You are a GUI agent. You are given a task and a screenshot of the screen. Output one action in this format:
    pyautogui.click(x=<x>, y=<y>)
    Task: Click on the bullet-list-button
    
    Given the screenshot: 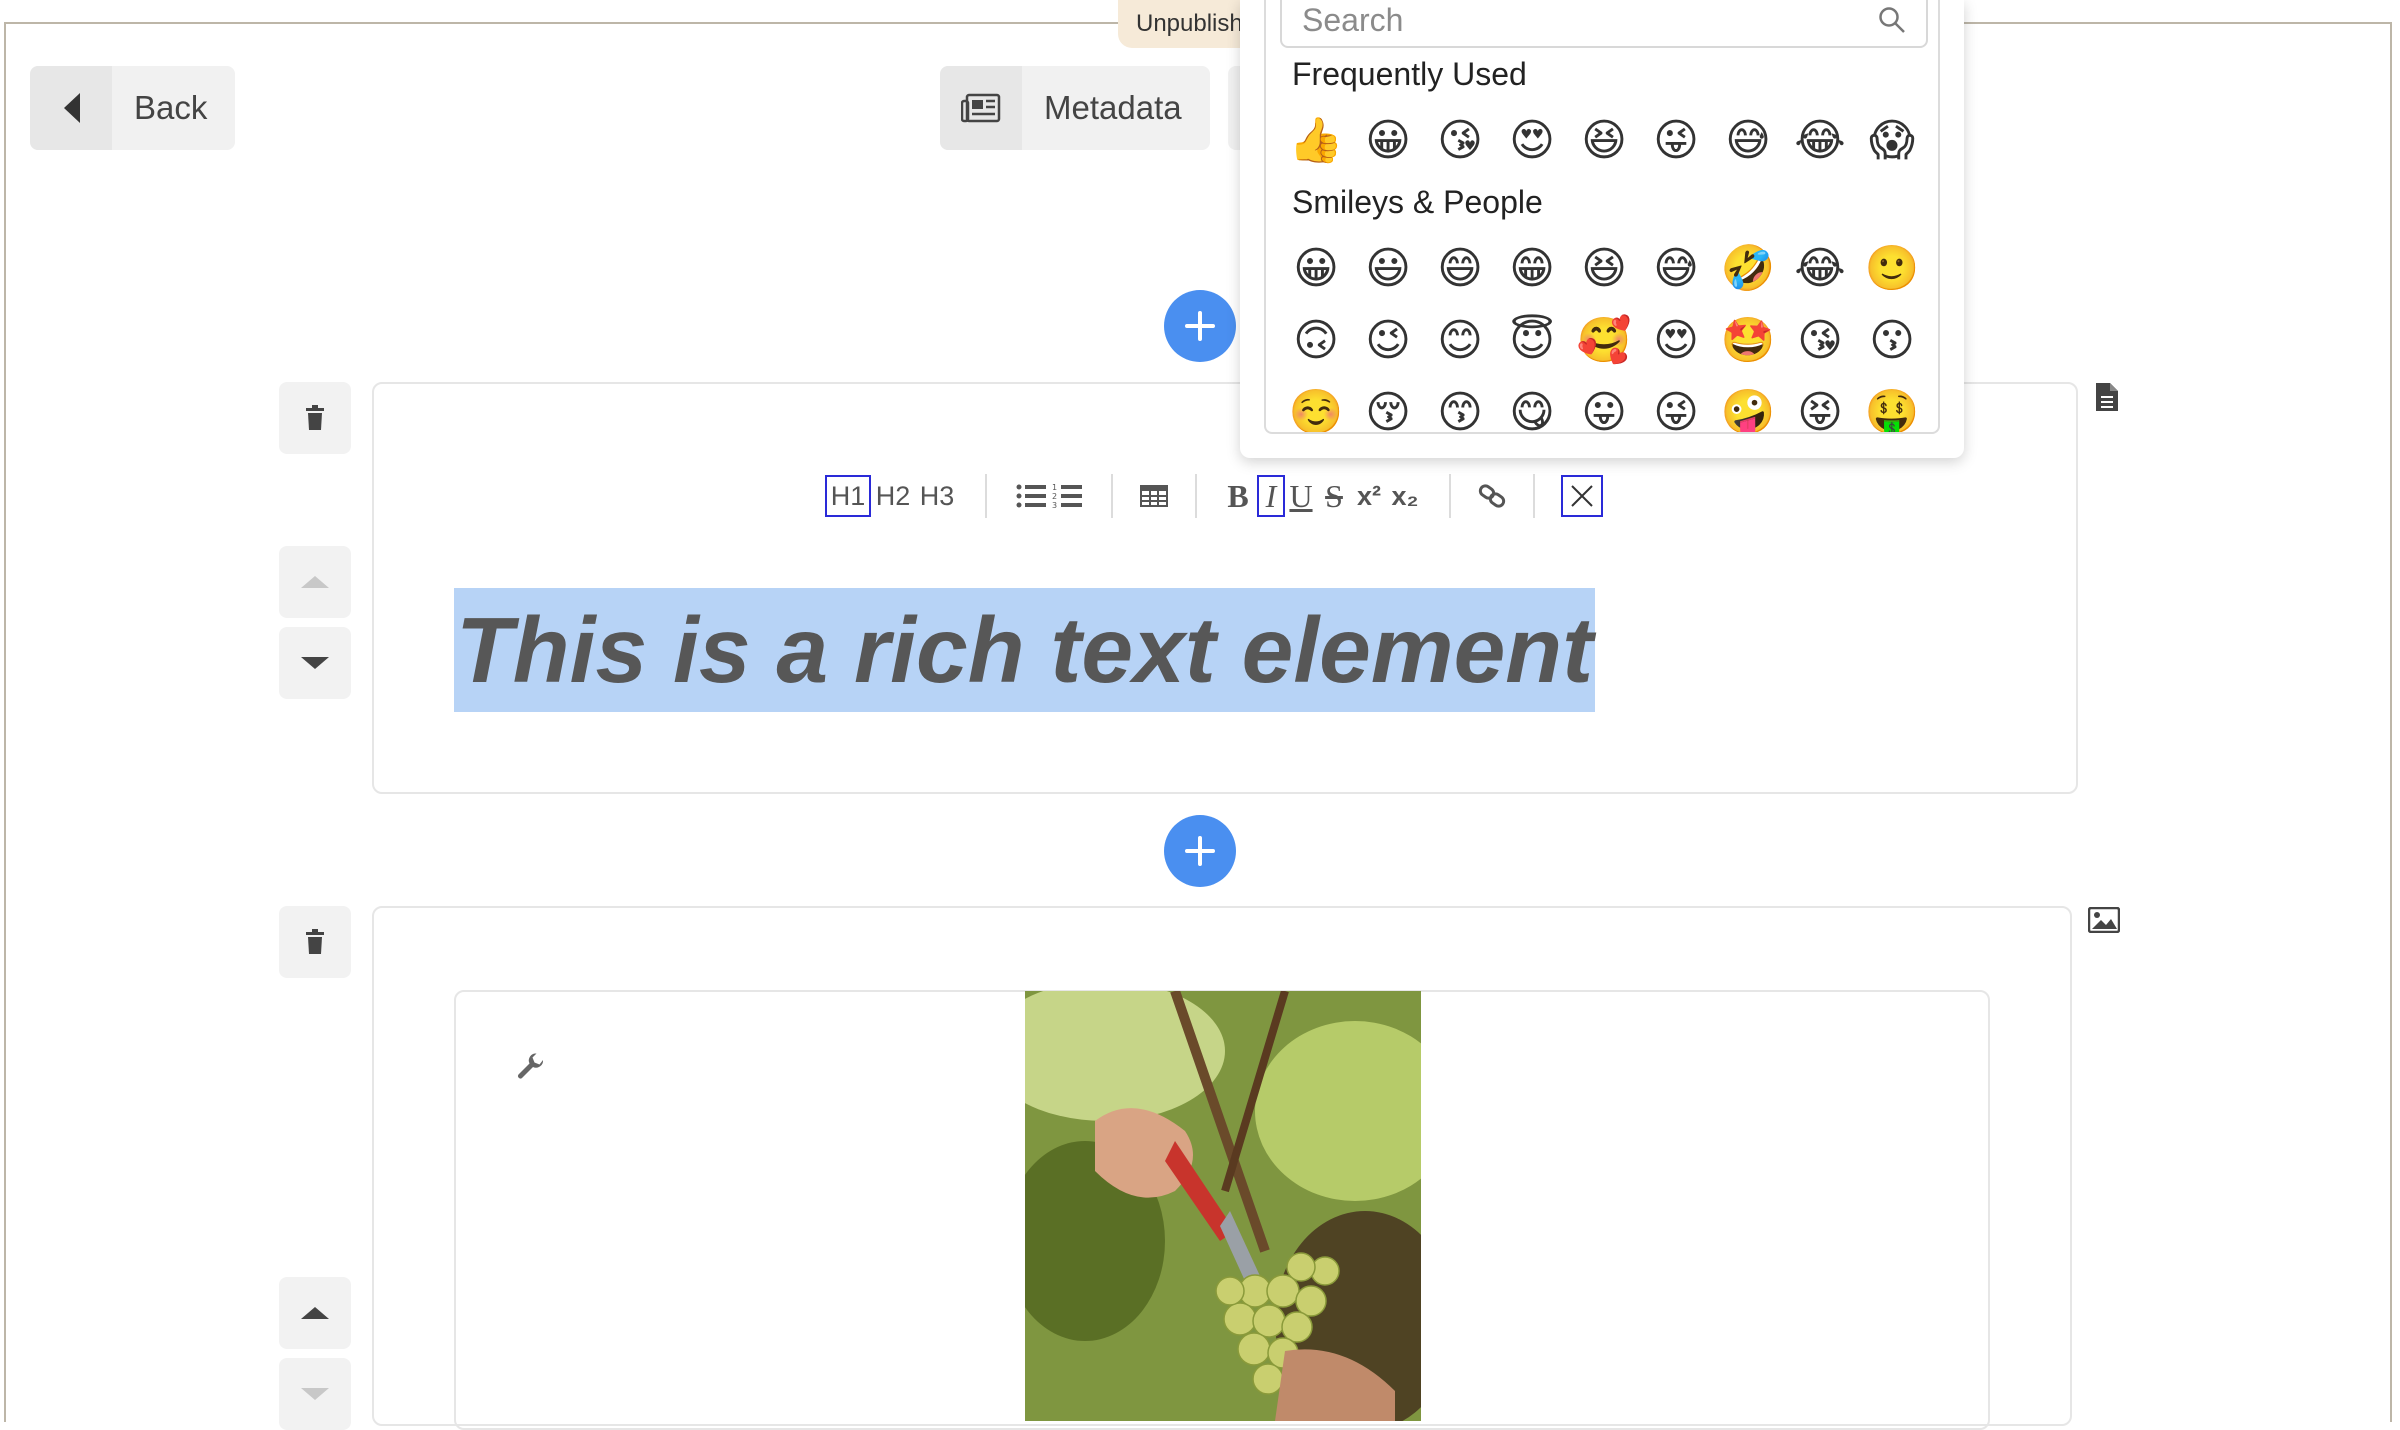 What is the action you would take?
    pyautogui.click(x=1031, y=496)
    